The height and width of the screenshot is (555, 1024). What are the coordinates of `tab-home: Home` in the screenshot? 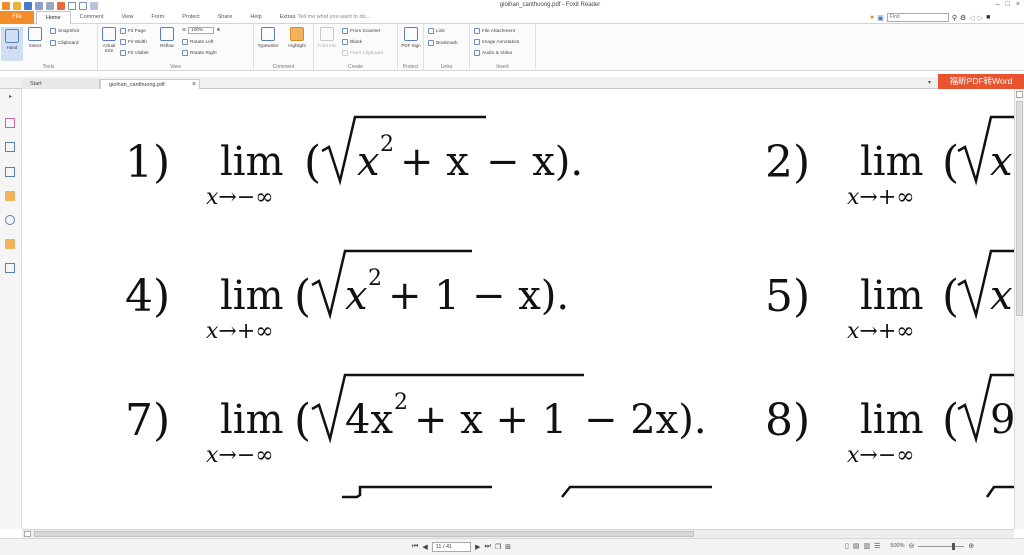 It's located at (53, 17).